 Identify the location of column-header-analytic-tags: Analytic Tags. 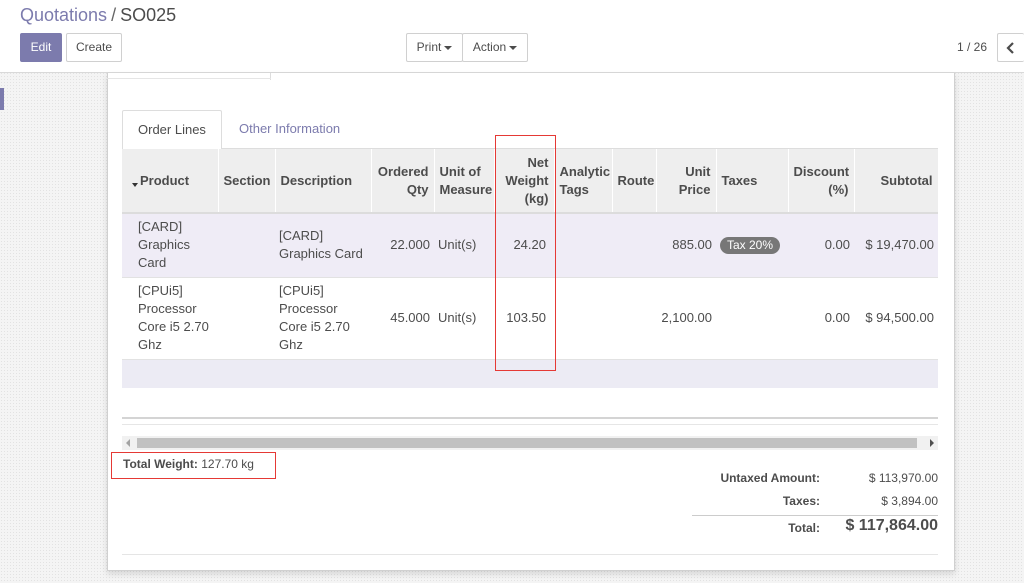
(583, 181).